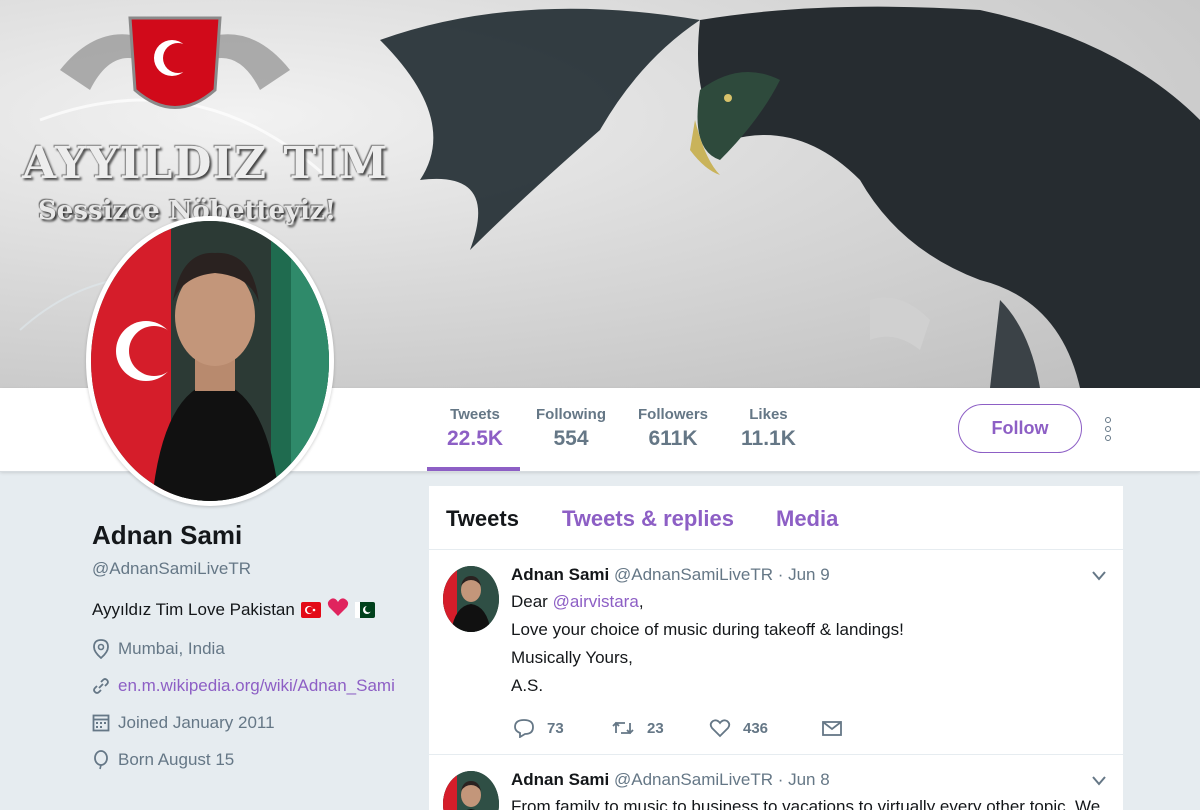 Image resolution: width=1200 pixels, height=810 pixels. I want to click on retweet-button: 23, so click(646, 728).